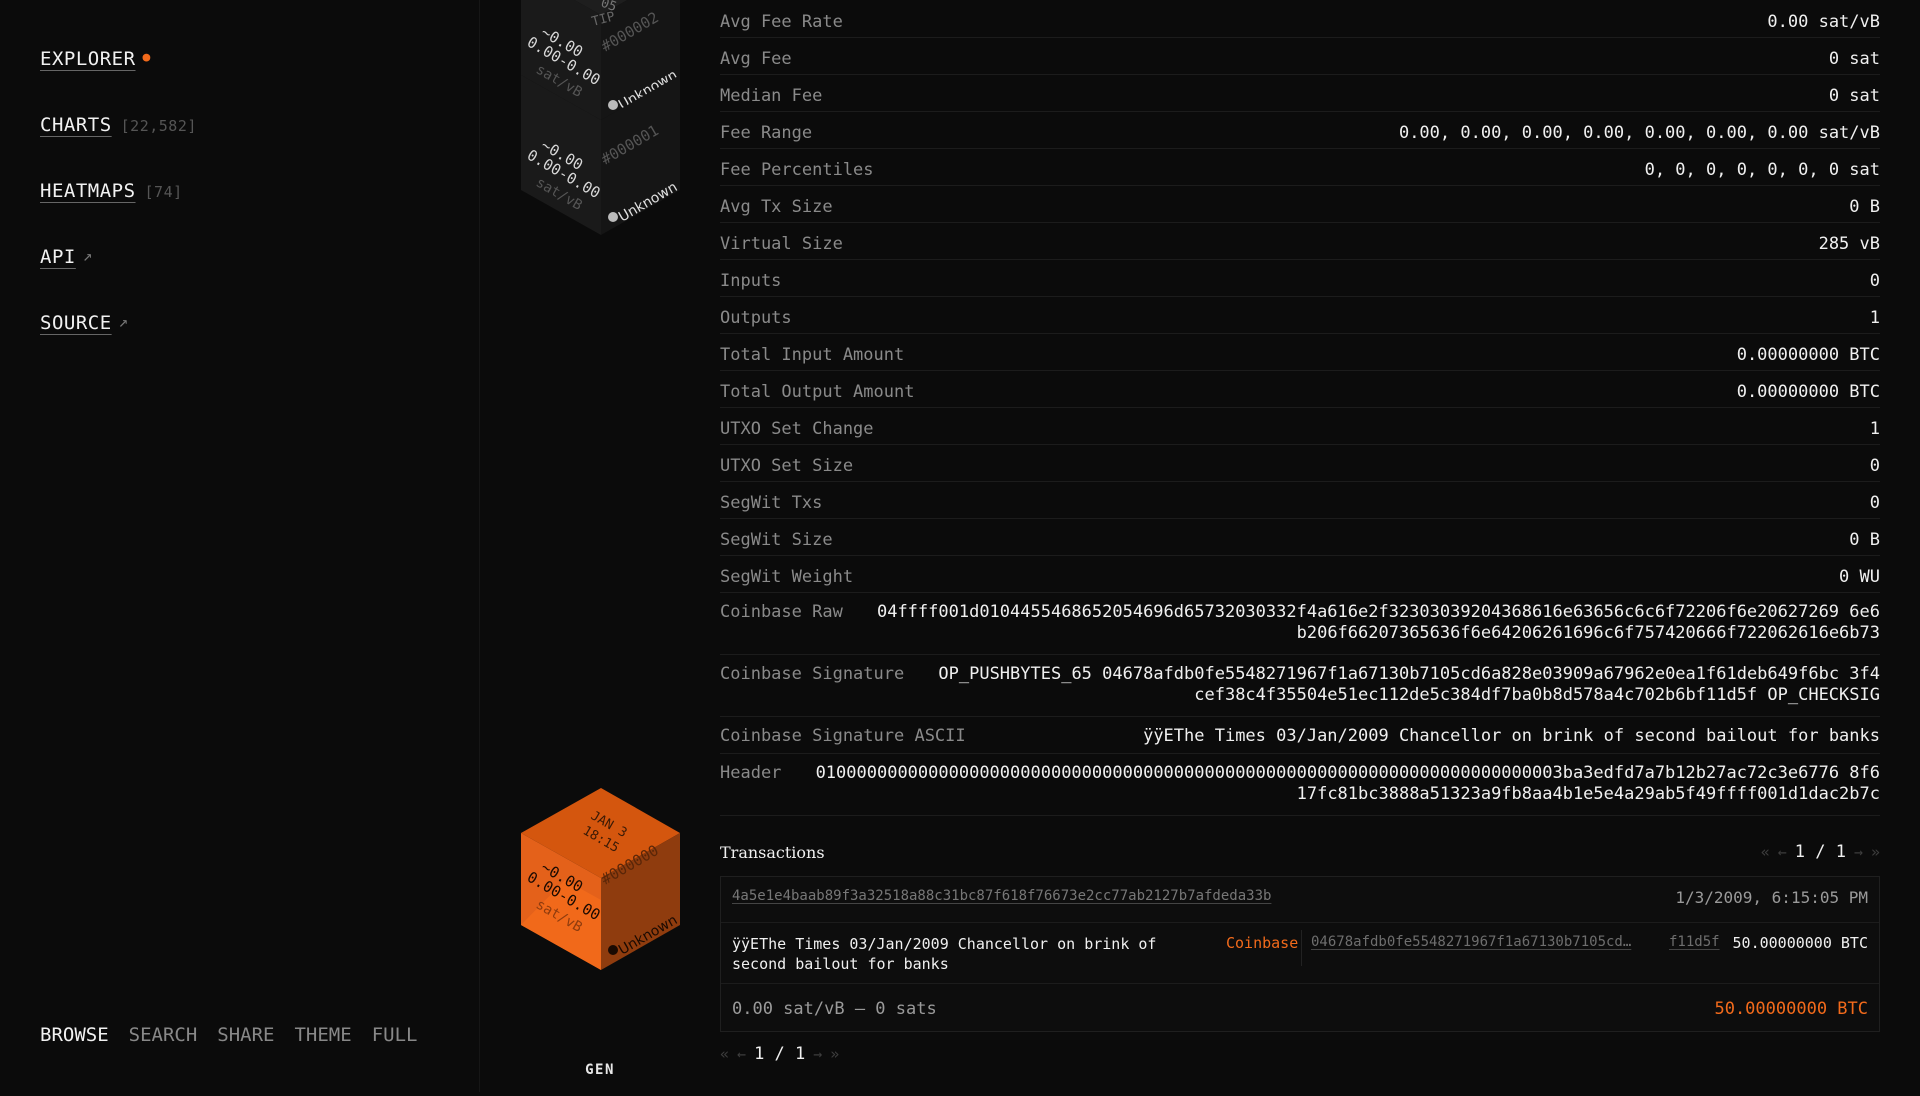  Describe the element at coordinates (1262, 943) in the screenshot. I see `coinbase-badge: Coinbase` at that location.